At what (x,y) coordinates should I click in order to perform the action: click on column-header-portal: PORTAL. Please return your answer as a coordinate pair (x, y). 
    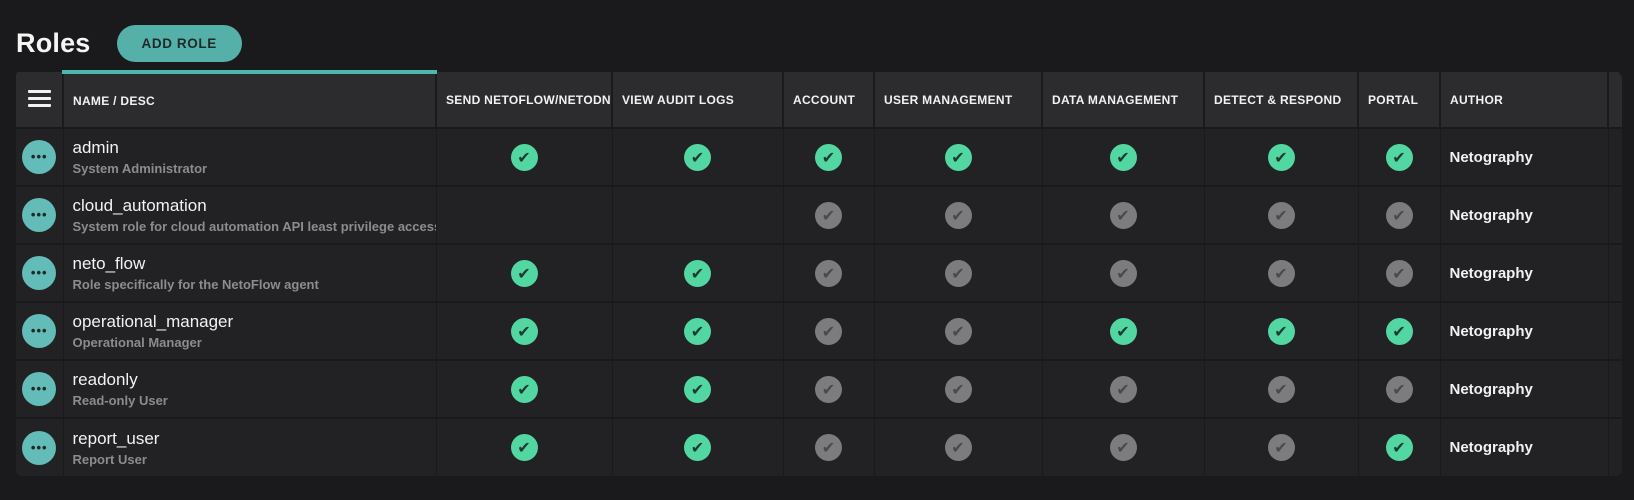
    Looking at the image, I should click on (1399, 100).